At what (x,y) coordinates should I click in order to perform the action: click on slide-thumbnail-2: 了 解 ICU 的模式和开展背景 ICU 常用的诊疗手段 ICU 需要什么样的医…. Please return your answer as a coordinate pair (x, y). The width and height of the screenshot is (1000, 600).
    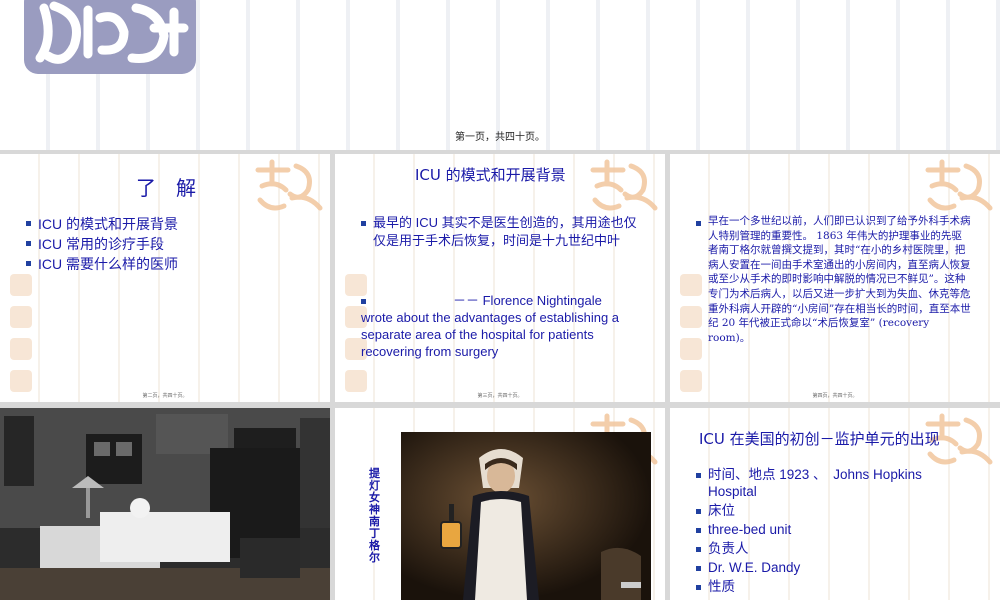
    Looking at the image, I should click on (165, 278).